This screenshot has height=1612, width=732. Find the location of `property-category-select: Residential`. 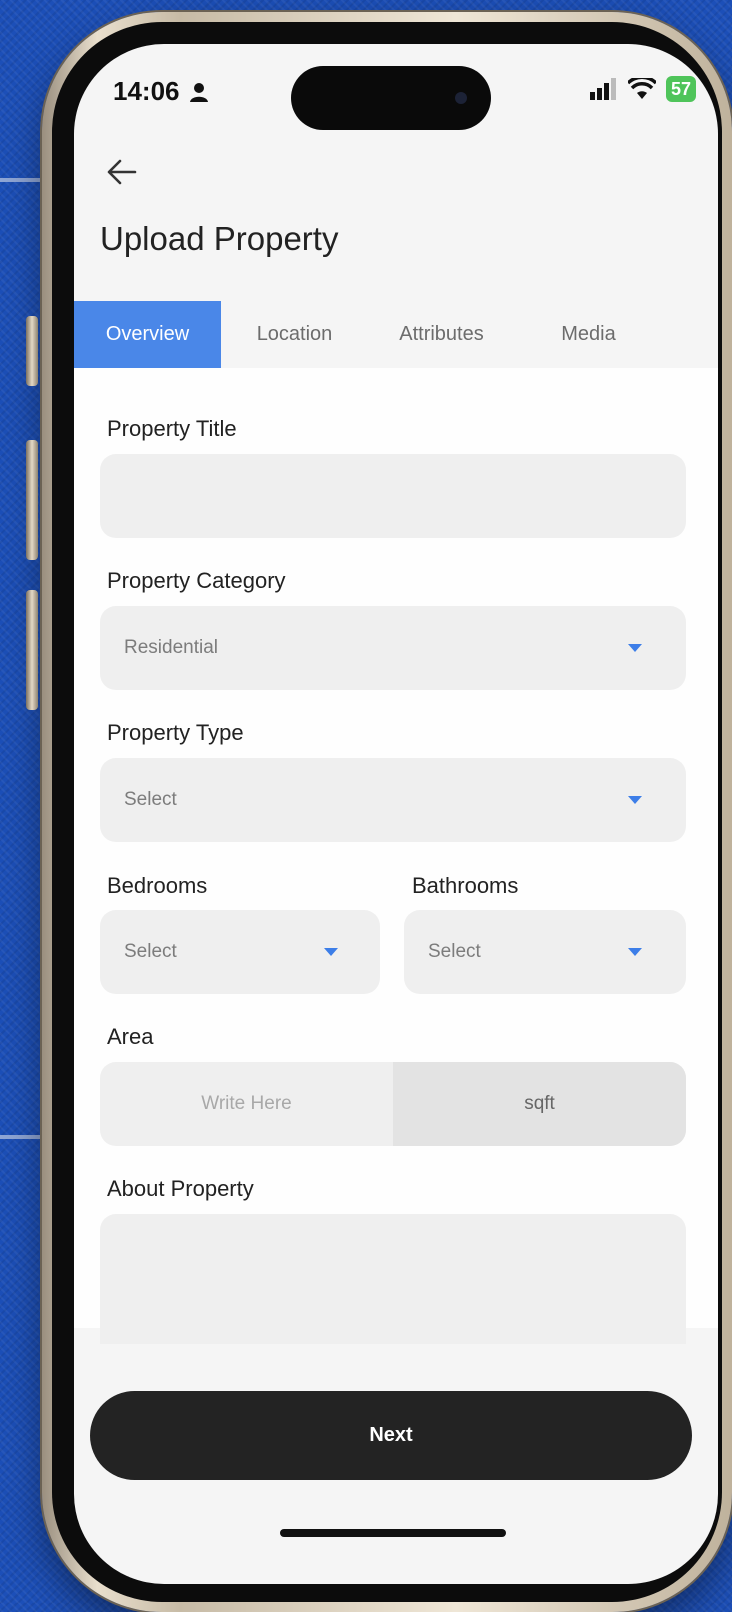

property-category-select: Residential is located at coordinates (393, 648).